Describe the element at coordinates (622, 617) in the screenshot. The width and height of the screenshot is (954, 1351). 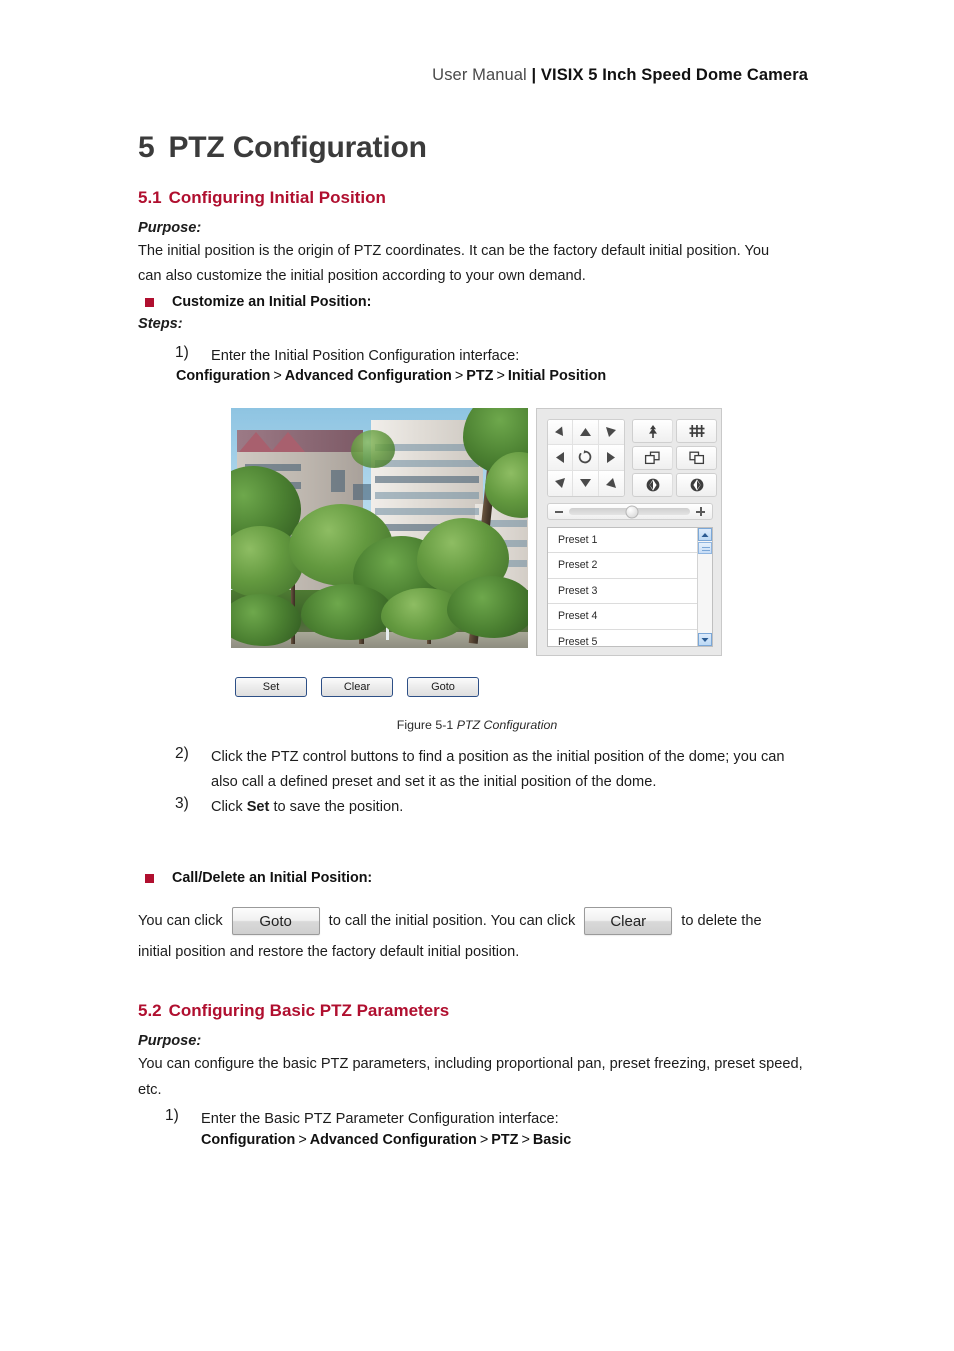
I see `preset-list-item: Preset 4` at that location.